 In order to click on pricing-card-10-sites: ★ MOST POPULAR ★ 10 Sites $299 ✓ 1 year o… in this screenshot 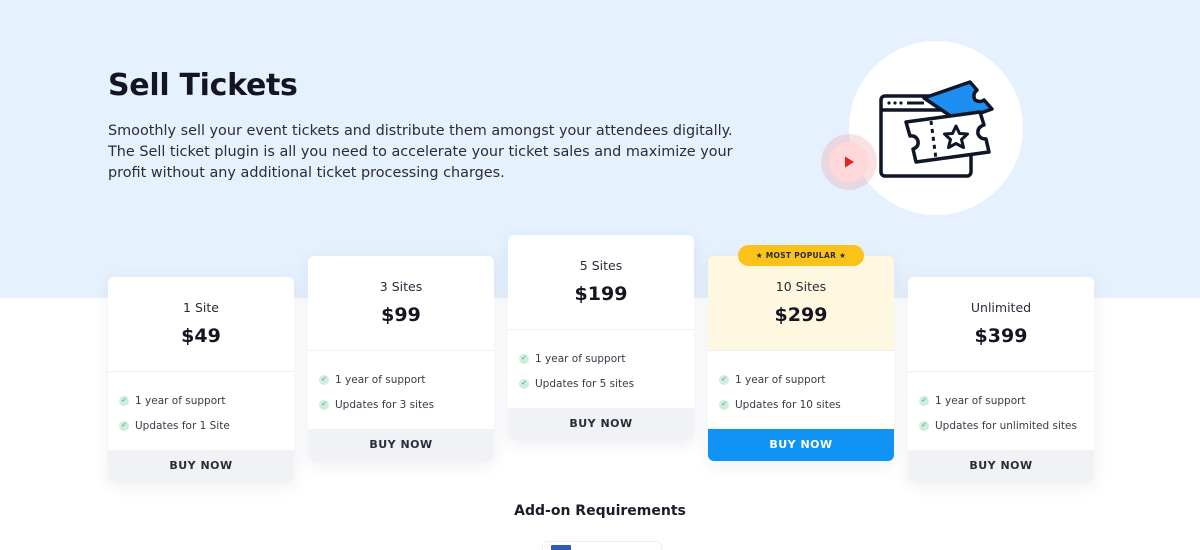, I will do `click(801, 353)`.